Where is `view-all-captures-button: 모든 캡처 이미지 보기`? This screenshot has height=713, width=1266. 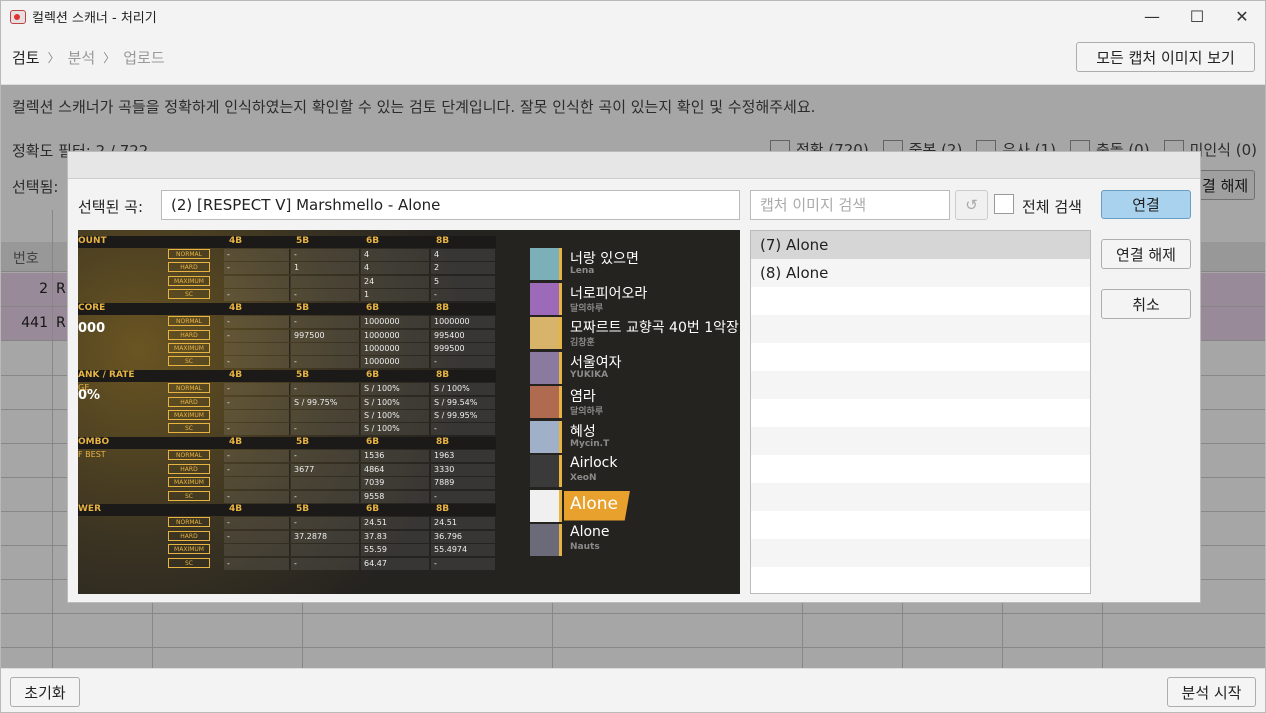
view-all-captures-button: 모든 캡처 이미지 보기 is located at coordinates (1165, 57).